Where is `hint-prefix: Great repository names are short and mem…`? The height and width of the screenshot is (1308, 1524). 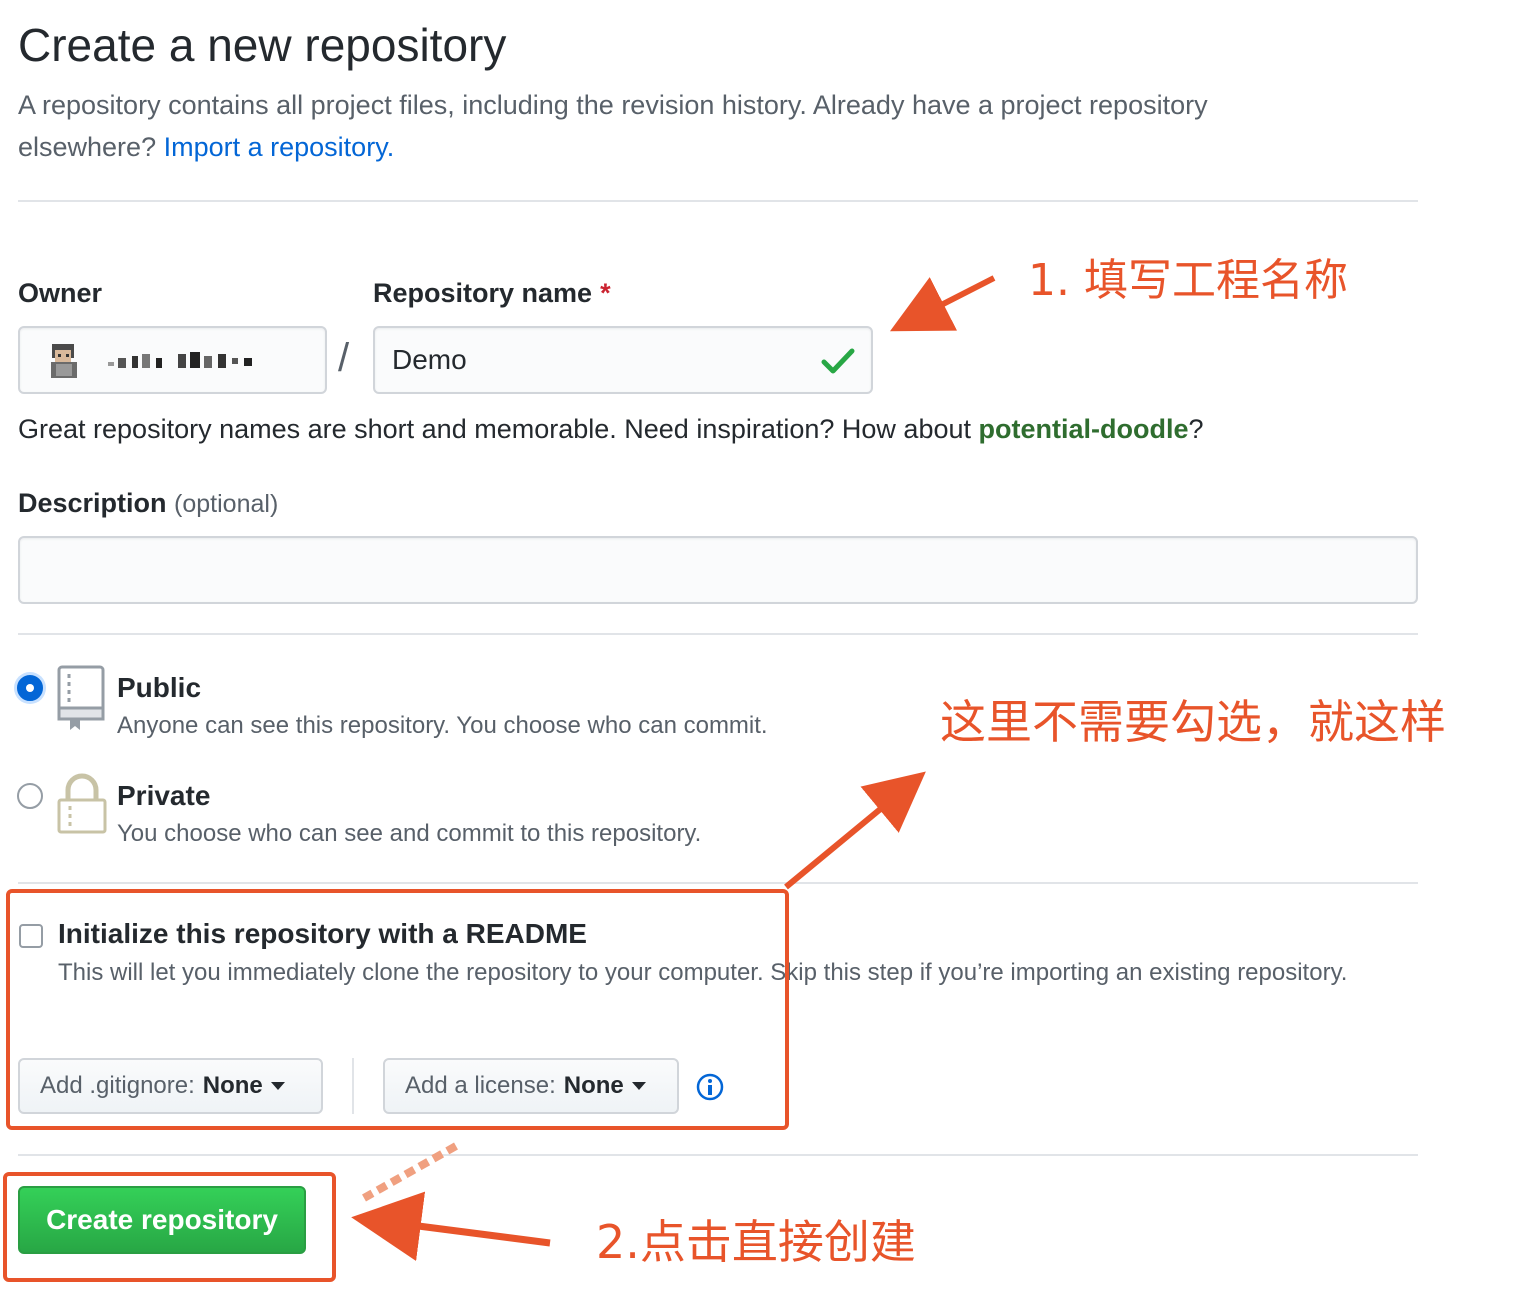 hint-prefix: Great repository names are short and mem… is located at coordinates (494, 429).